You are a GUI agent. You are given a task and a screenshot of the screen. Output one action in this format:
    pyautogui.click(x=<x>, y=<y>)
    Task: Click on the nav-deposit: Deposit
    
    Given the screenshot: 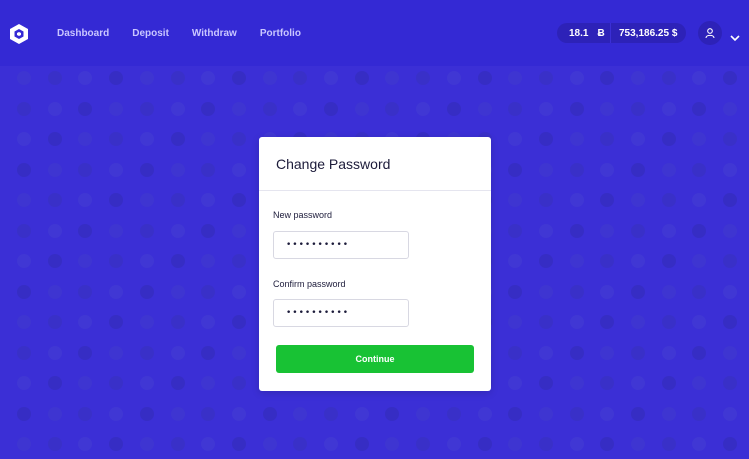 What is the action you would take?
    pyautogui.click(x=150, y=33)
    